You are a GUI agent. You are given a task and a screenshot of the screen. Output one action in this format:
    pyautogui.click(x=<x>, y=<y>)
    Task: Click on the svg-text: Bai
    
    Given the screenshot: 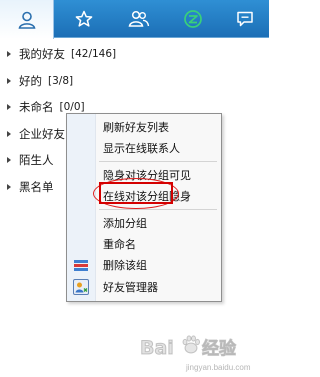 What is the action you would take?
    pyautogui.click(x=157, y=348)
    